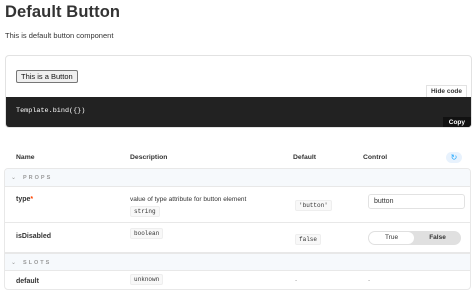  Describe the element at coordinates (34, 236) in the screenshot. I see `prop-name: isDisabled` at that location.